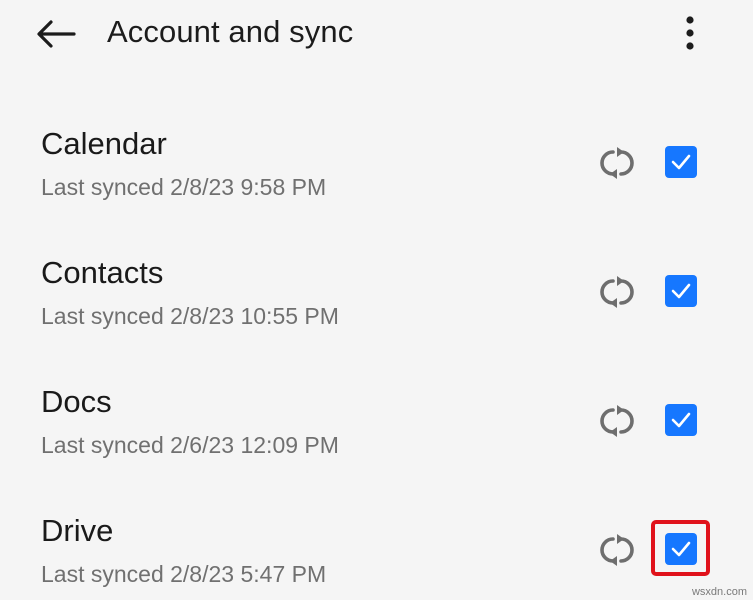  What do you see at coordinates (104, 143) in the screenshot?
I see `sync-item-name: Calendar` at bounding box center [104, 143].